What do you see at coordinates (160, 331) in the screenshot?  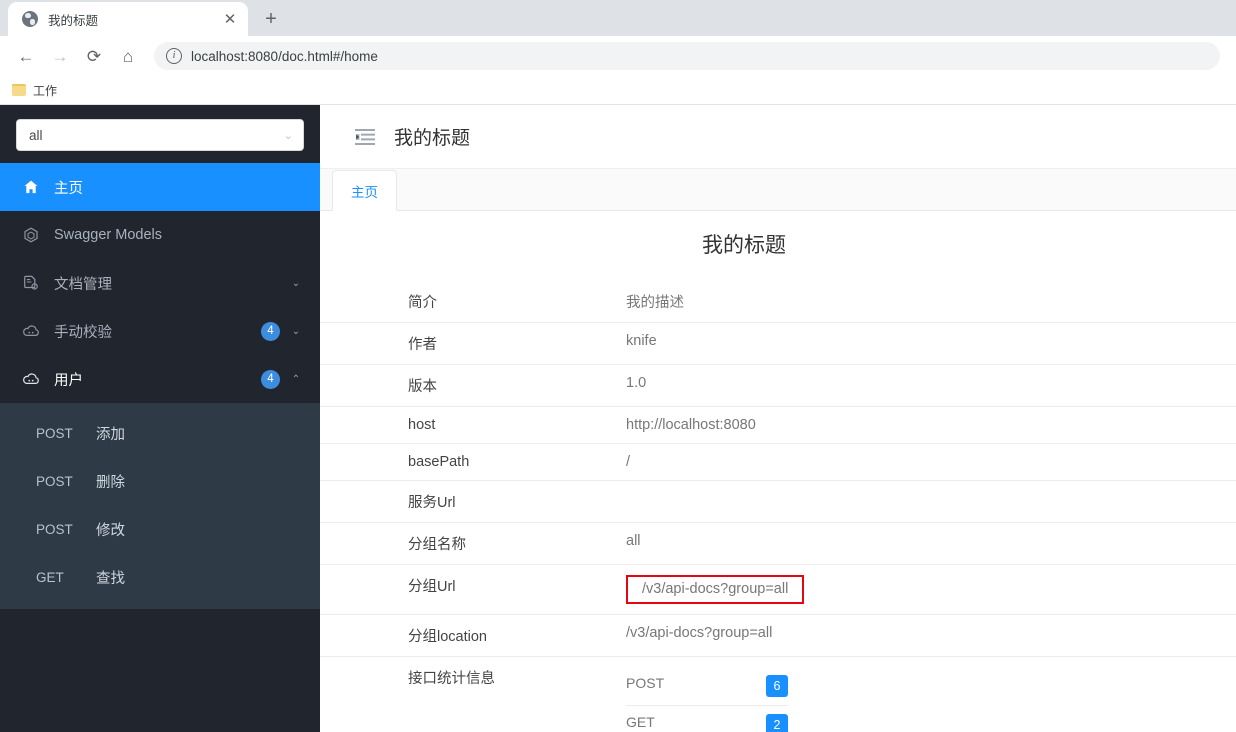 I see `sidebar-item-manual-verify: 手动校验 4 ⌄` at bounding box center [160, 331].